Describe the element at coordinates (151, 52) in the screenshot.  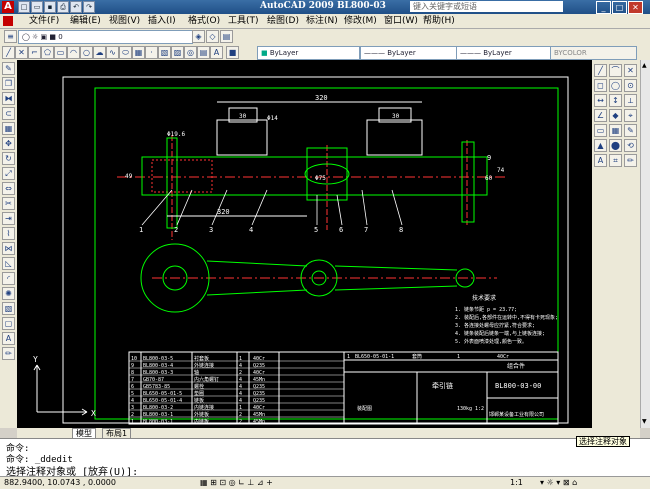
I see `point-icon: ·` at that location.